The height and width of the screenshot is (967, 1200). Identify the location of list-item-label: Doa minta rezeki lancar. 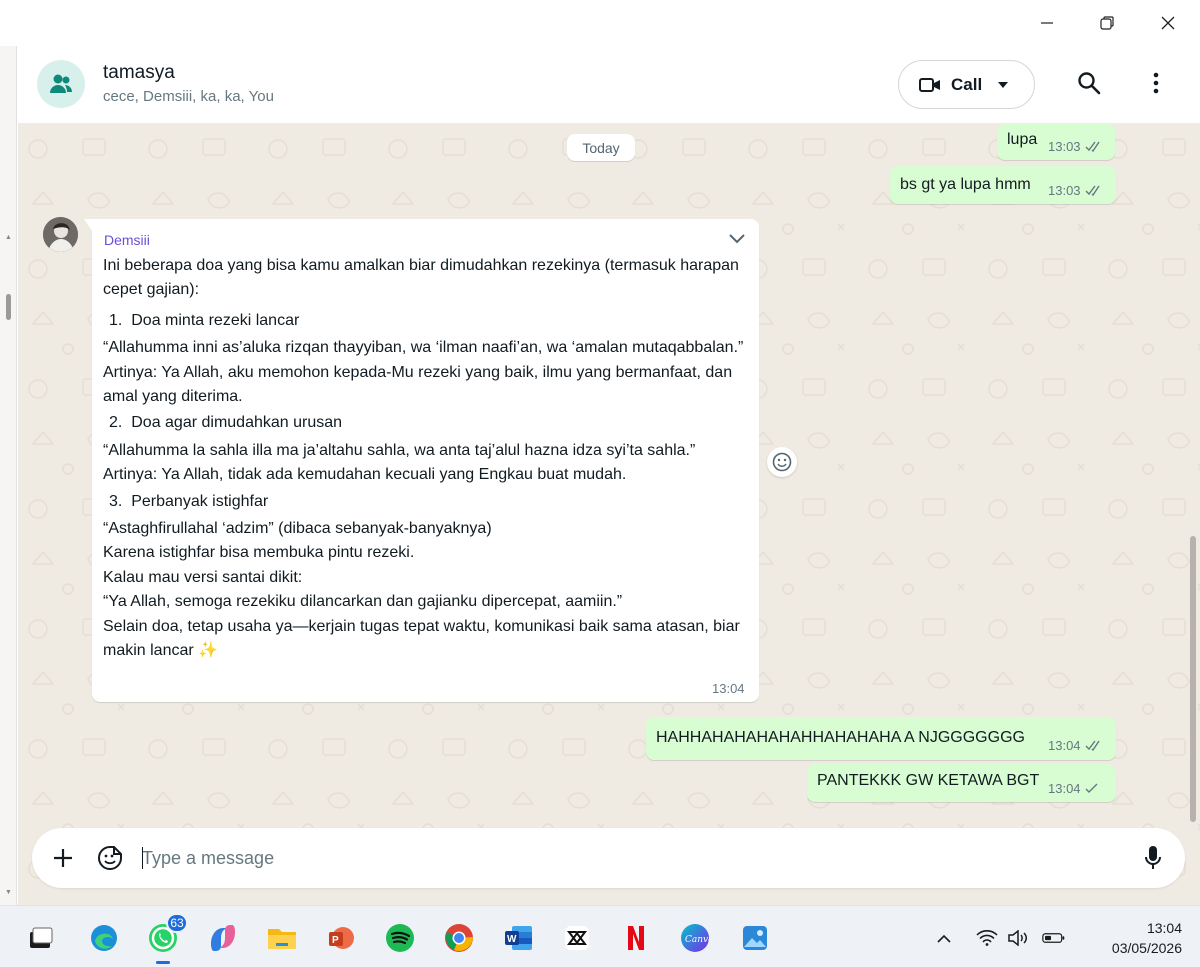
(215, 320).